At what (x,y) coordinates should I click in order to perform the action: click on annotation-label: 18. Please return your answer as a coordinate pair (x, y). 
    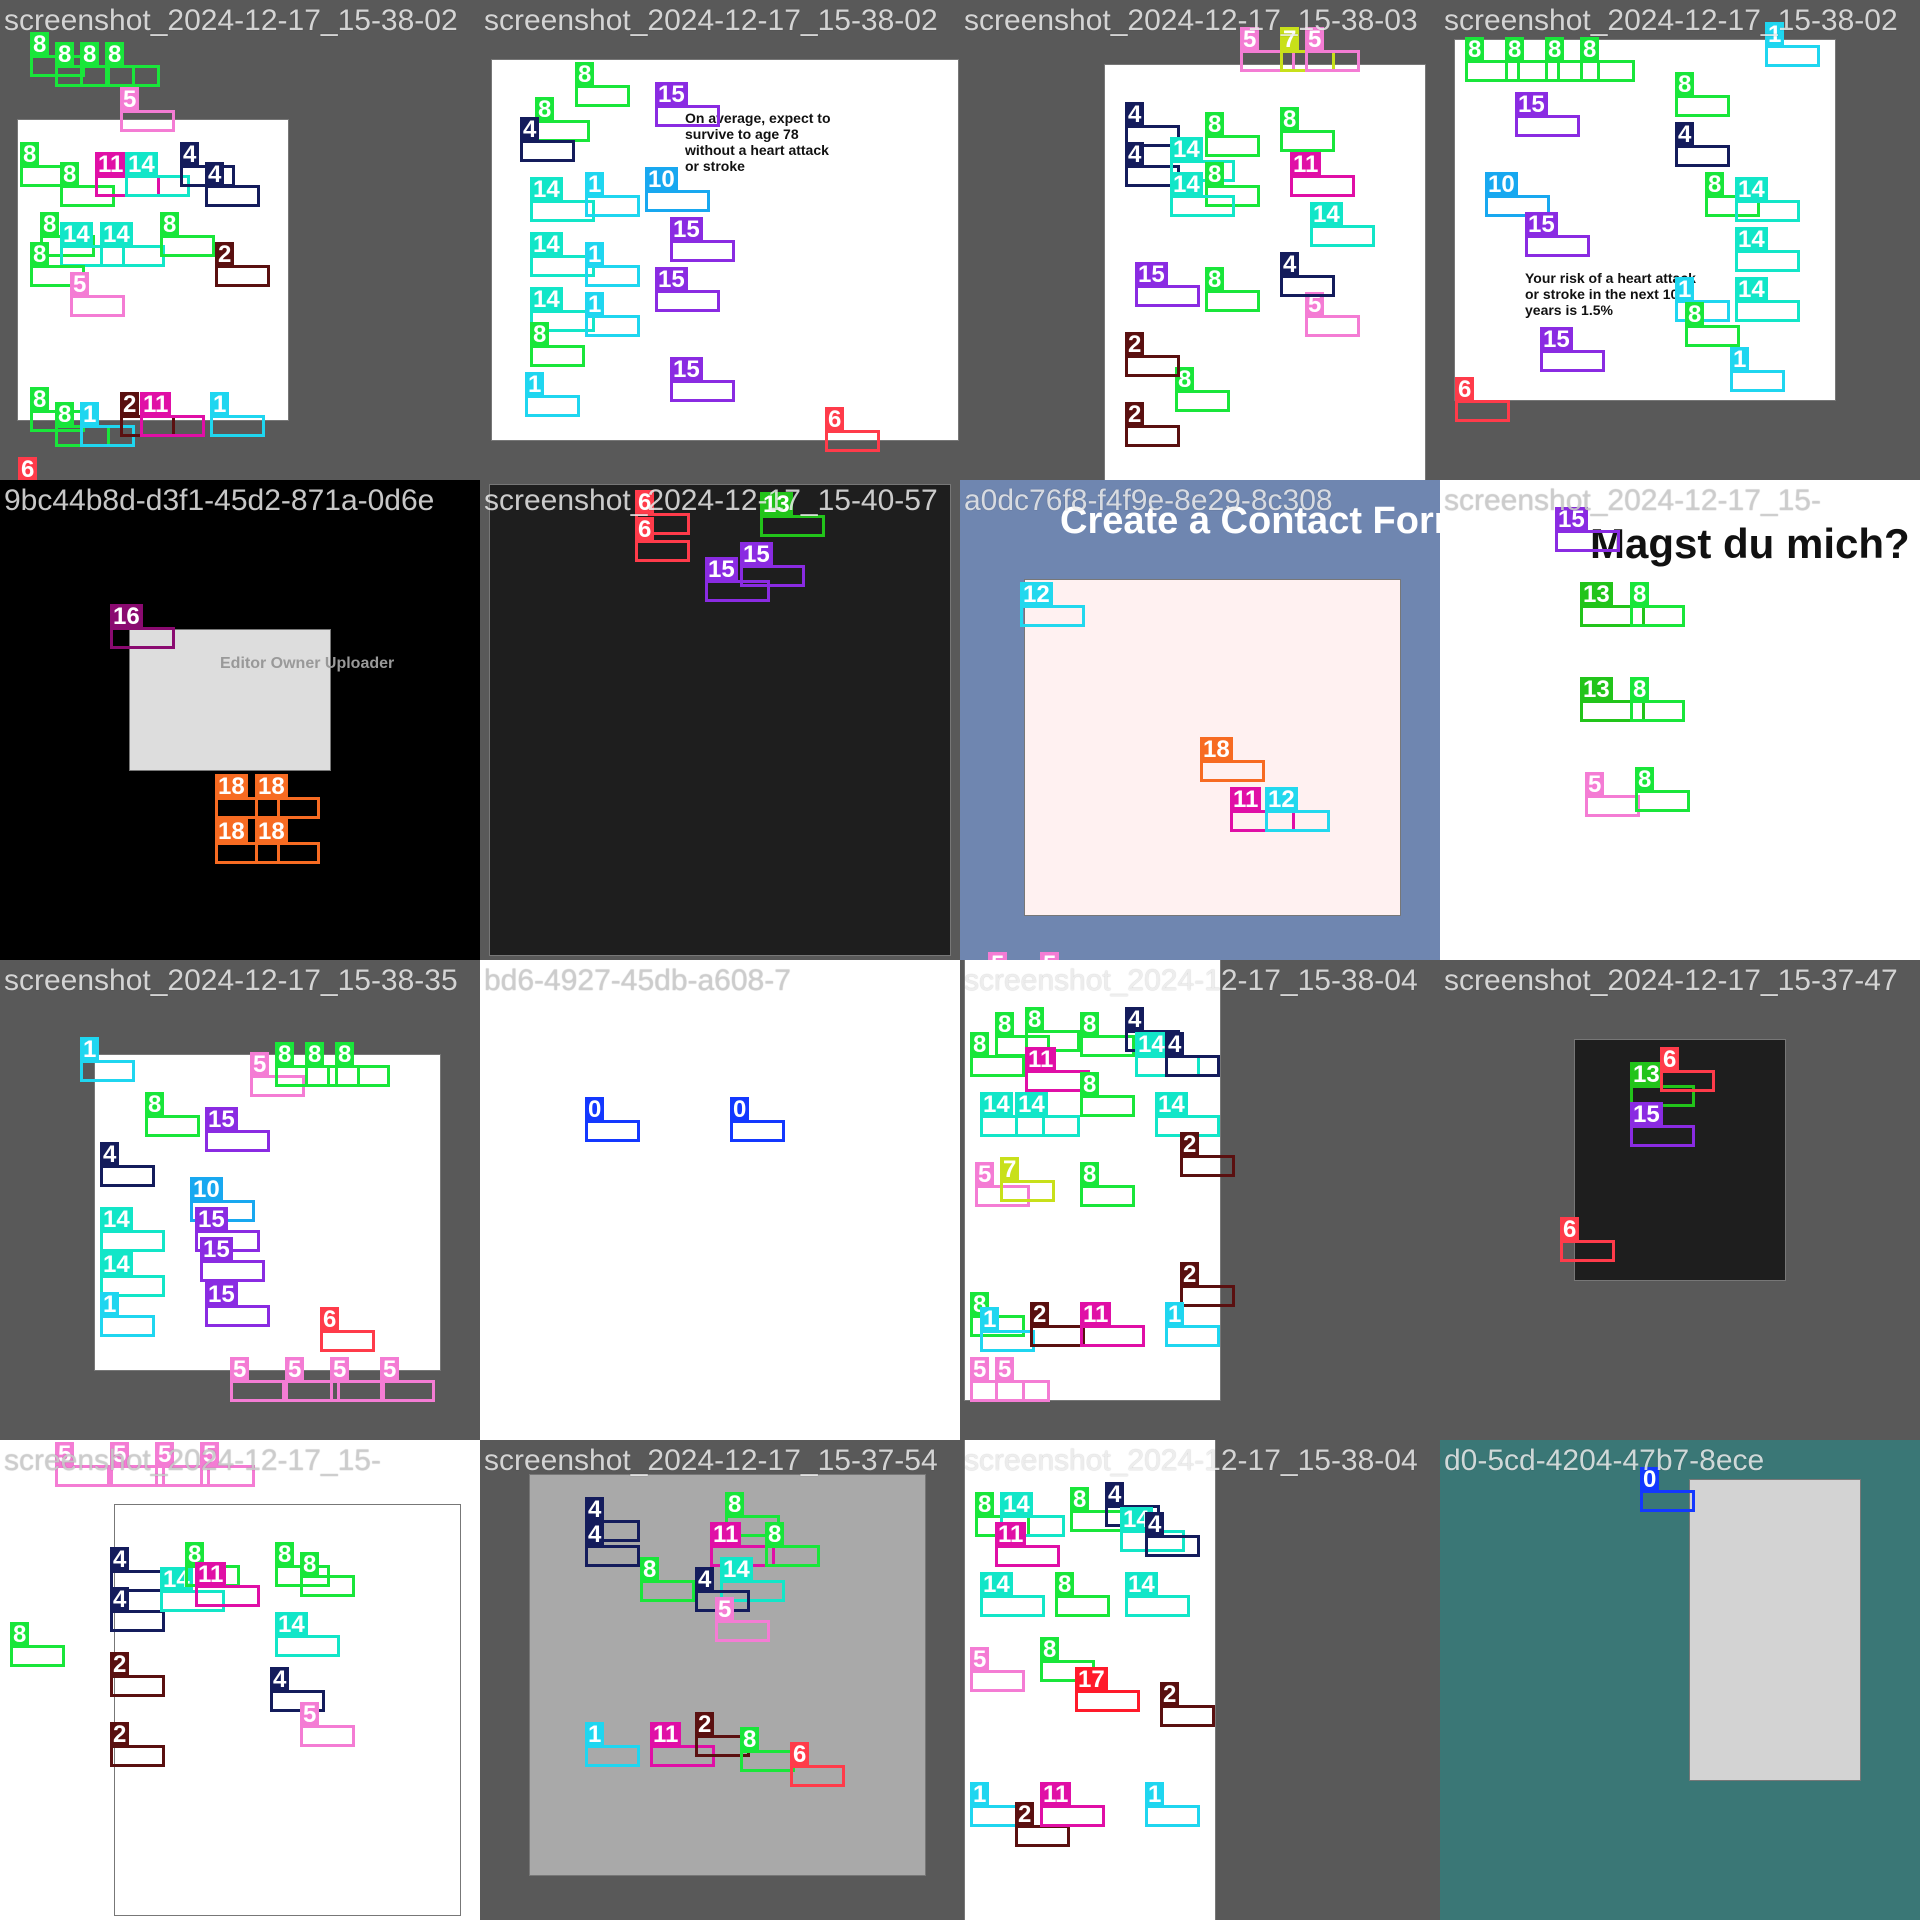
    Looking at the image, I should click on (271, 787).